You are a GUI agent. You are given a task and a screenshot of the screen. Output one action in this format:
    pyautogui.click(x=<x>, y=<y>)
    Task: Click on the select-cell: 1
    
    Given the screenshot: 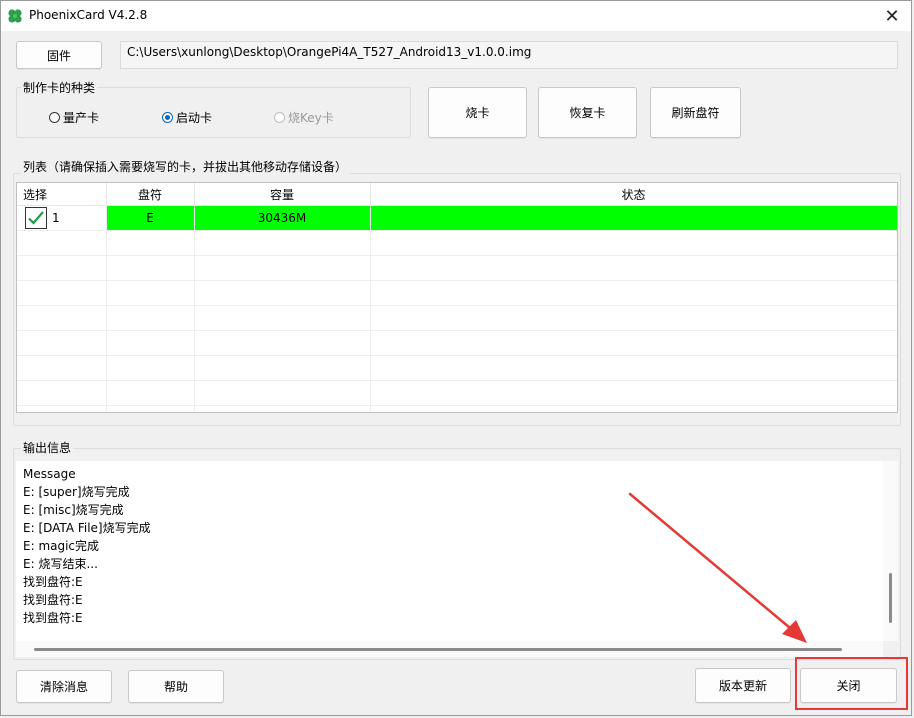 What is the action you would take?
    pyautogui.click(x=62, y=218)
    